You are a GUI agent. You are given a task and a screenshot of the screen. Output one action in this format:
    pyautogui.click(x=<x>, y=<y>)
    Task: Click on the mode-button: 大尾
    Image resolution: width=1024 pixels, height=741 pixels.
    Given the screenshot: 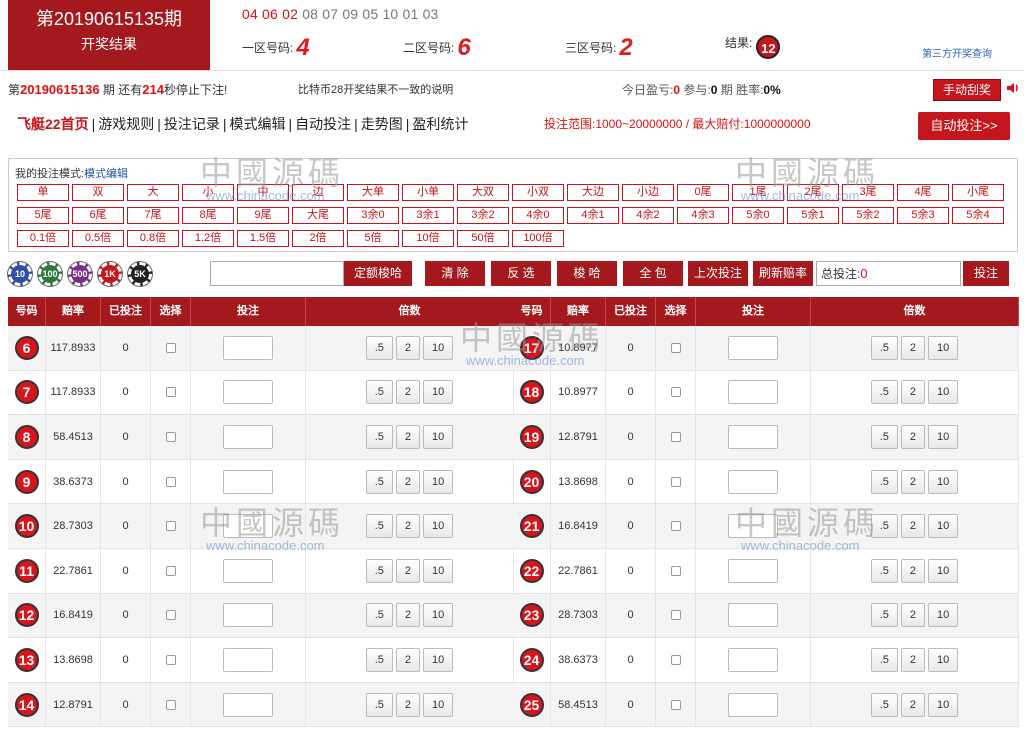 What is the action you would take?
    pyautogui.click(x=318, y=215)
    